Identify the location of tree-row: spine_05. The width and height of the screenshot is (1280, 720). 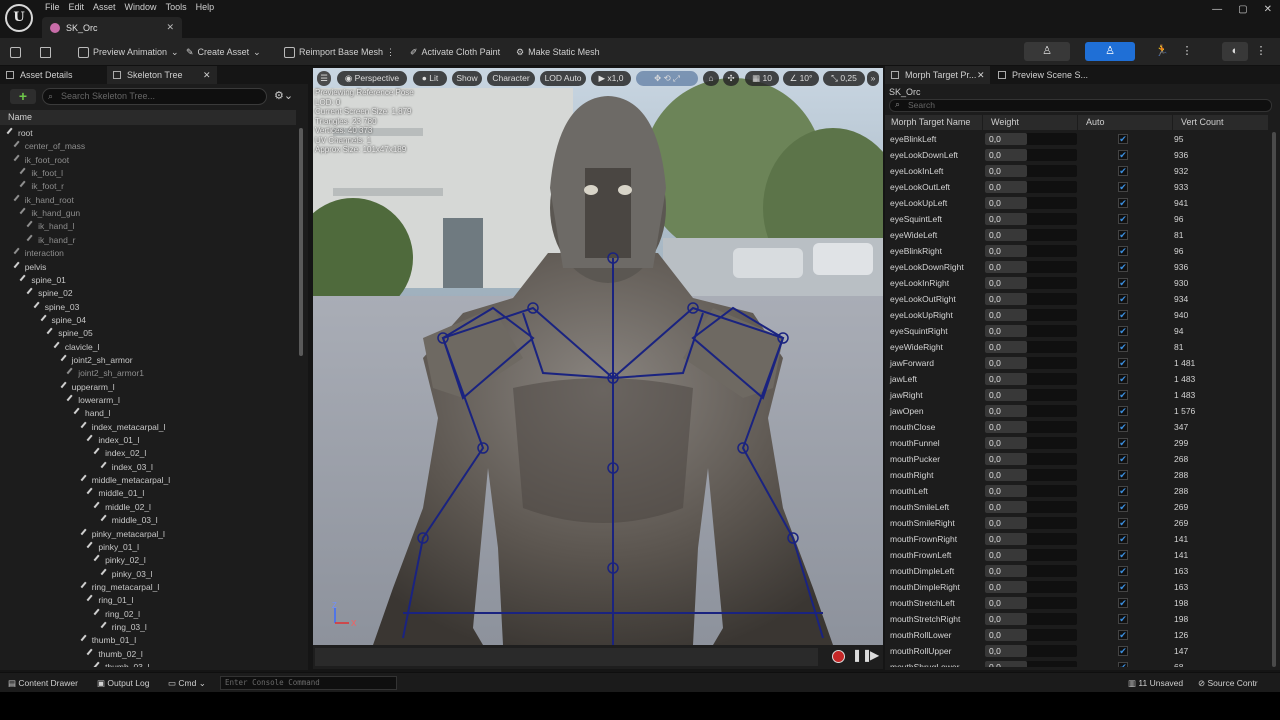
(69, 333).